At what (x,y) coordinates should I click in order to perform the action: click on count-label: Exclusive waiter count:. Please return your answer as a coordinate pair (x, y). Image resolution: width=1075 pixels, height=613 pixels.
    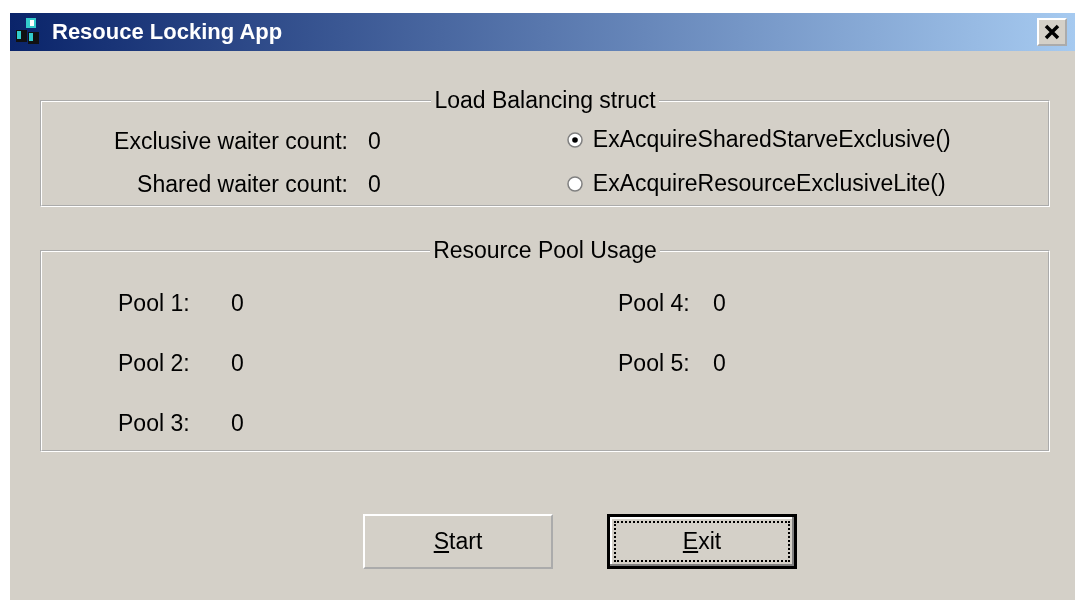
    Looking at the image, I should click on (230, 141).